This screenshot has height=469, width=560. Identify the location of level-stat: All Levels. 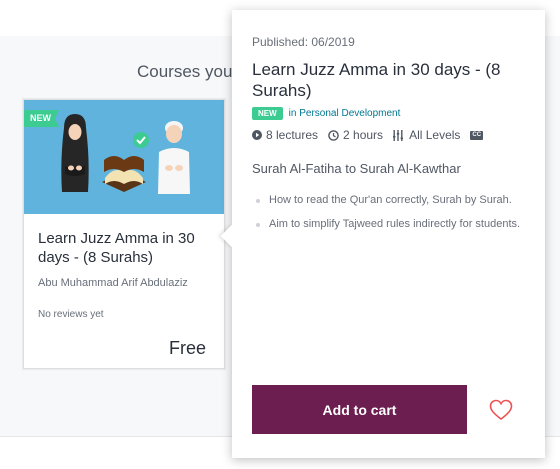
(426, 135).